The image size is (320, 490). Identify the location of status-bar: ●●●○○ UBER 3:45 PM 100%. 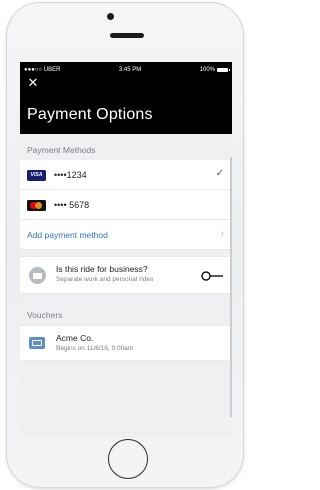
(127, 70).